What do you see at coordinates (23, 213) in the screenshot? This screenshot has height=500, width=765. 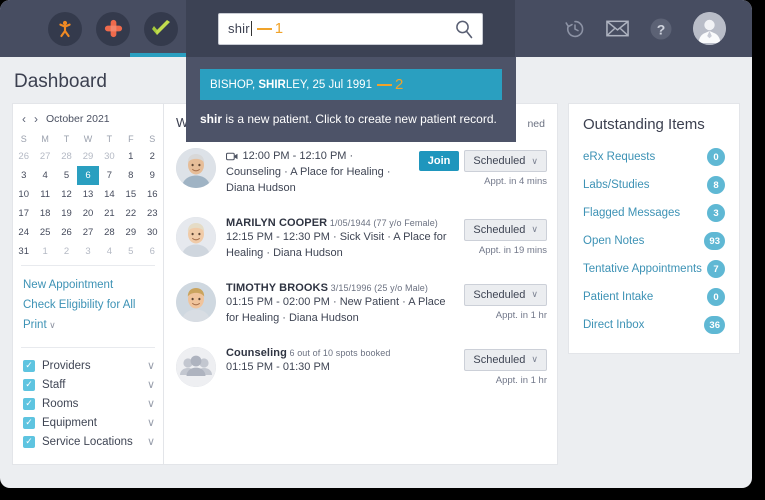 I see `calendar-day: 17` at bounding box center [23, 213].